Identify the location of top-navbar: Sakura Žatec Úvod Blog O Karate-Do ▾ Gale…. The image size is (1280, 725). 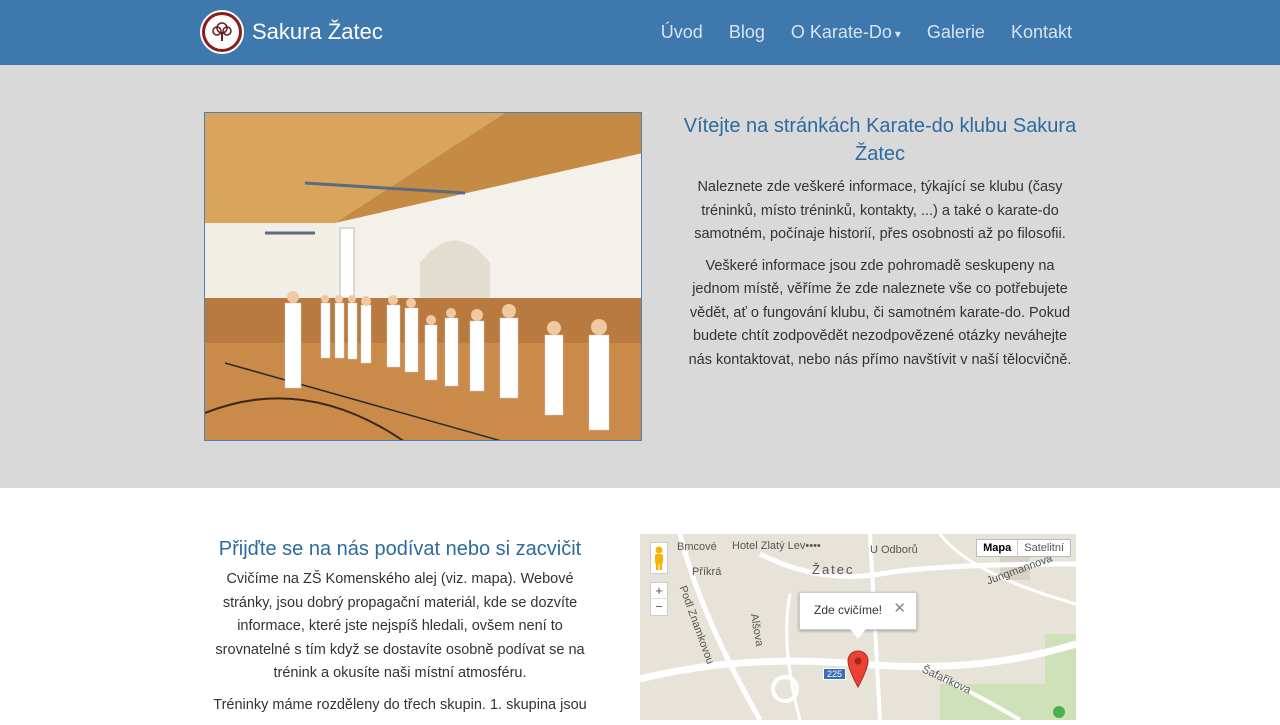
(640, 32).